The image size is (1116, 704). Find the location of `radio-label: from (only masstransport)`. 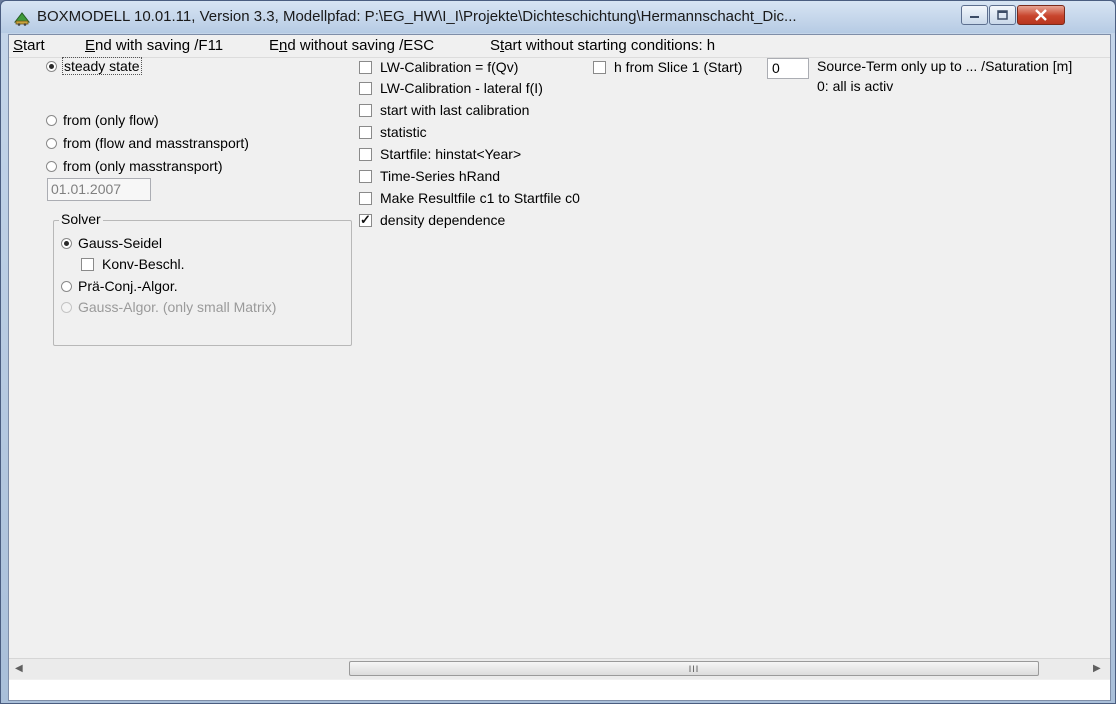

radio-label: from (only masstransport) is located at coordinates (143, 166).